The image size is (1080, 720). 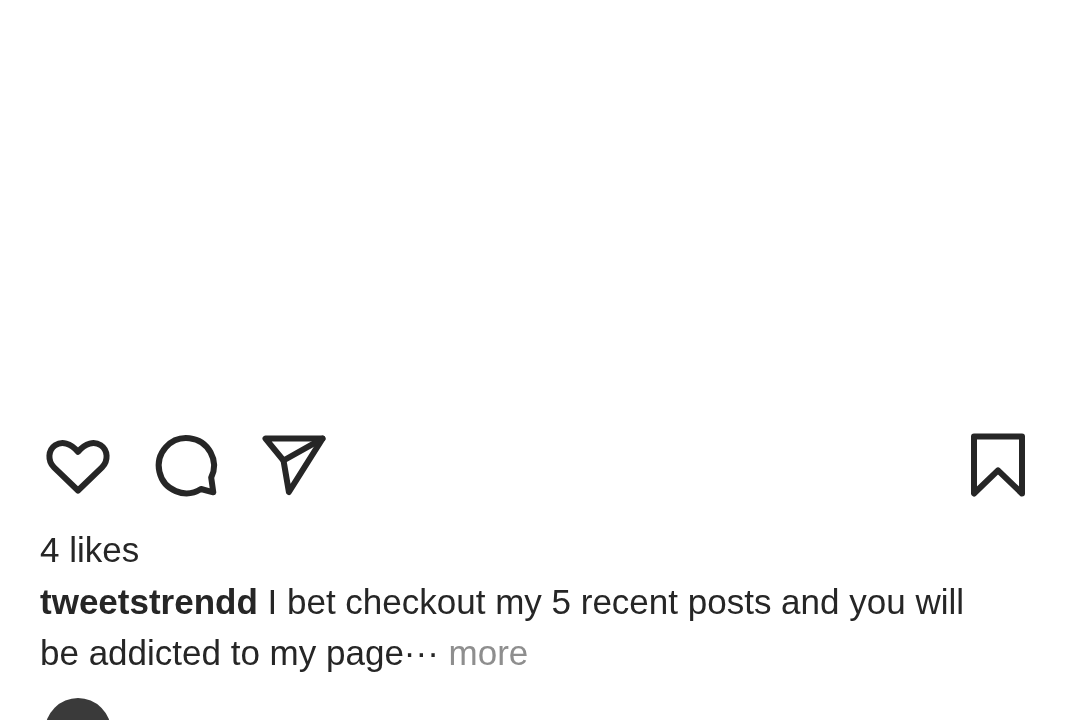 What do you see at coordinates (90, 550) in the screenshot?
I see `like-count: 4 likes` at bounding box center [90, 550].